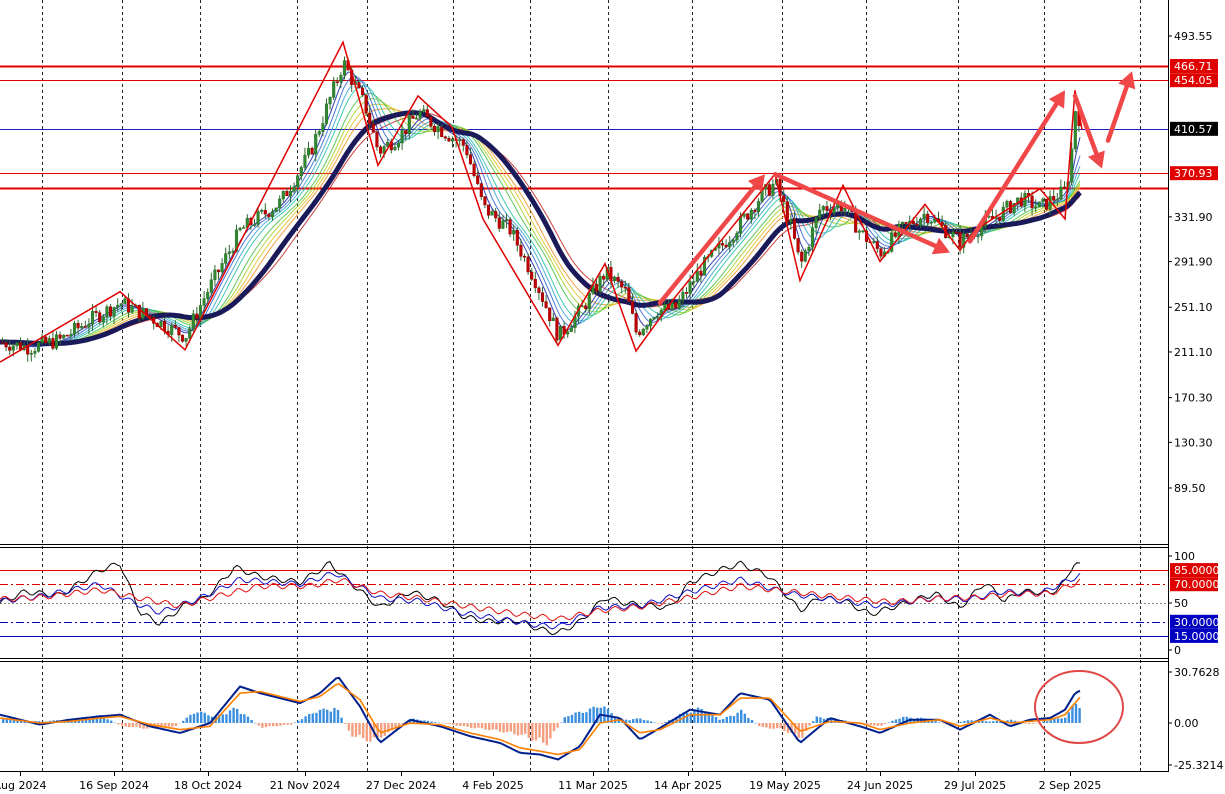 The image size is (1225, 794). What do you see at coordinates (1193, 36) in the screenshot?
I see `price-tick-label: 493.55` at bounding box center [1193, 36].